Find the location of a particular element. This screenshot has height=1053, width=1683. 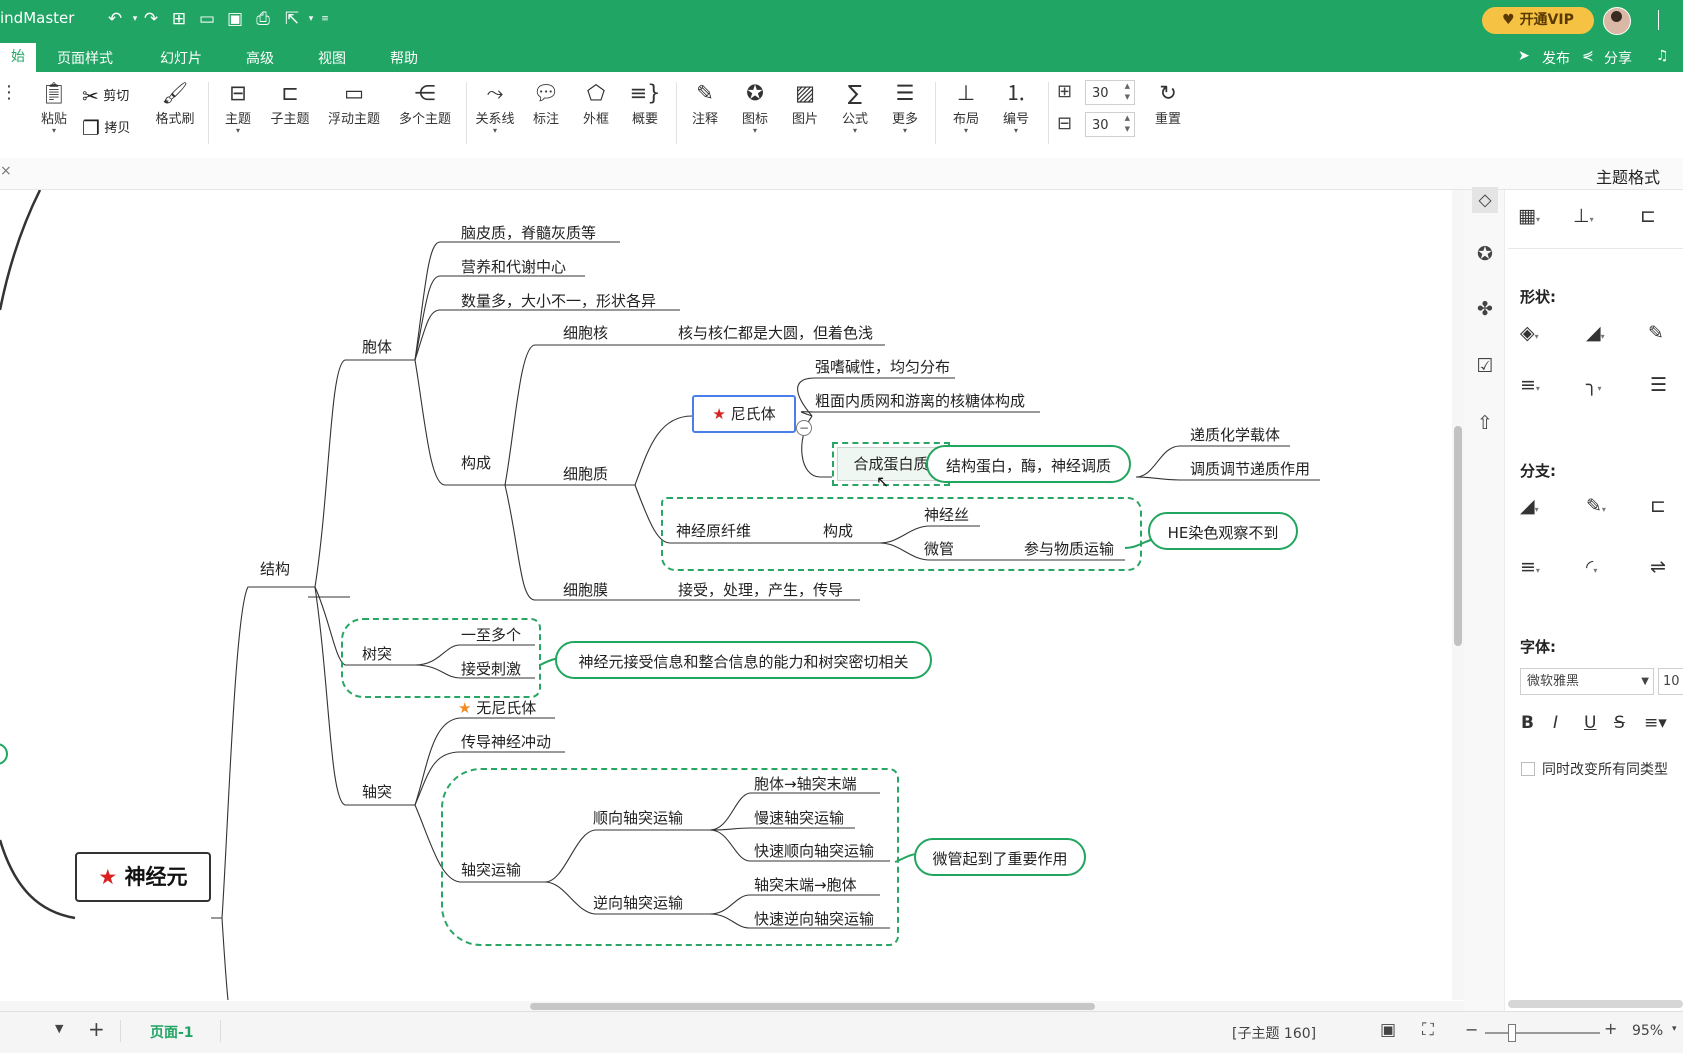

node-membrane: 细胞膜 is located at coordinates (585, 589).